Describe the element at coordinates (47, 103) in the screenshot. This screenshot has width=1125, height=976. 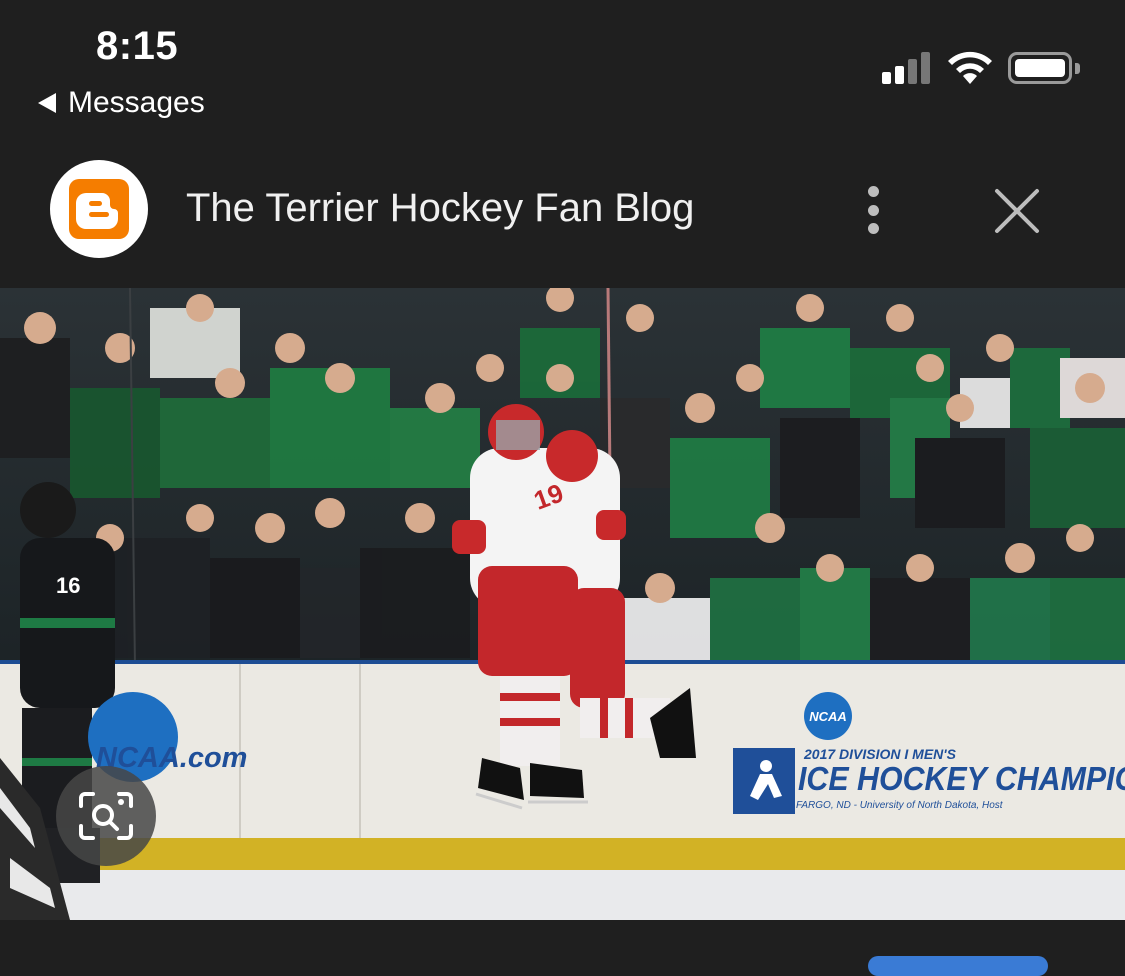
I see `back-arrow-icon` at that location.